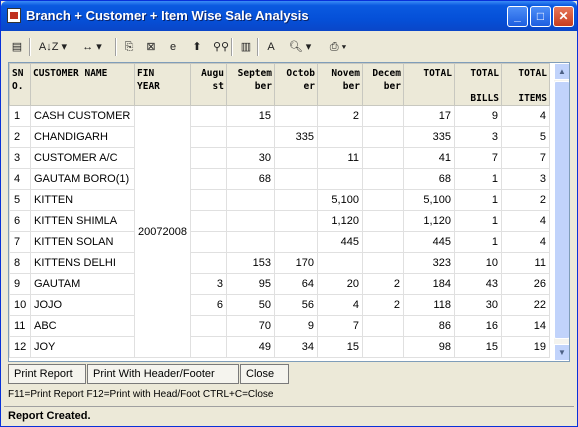 This screenshot has height=427, width=578. I want to click on total-cell: 86, so click(428, 326).